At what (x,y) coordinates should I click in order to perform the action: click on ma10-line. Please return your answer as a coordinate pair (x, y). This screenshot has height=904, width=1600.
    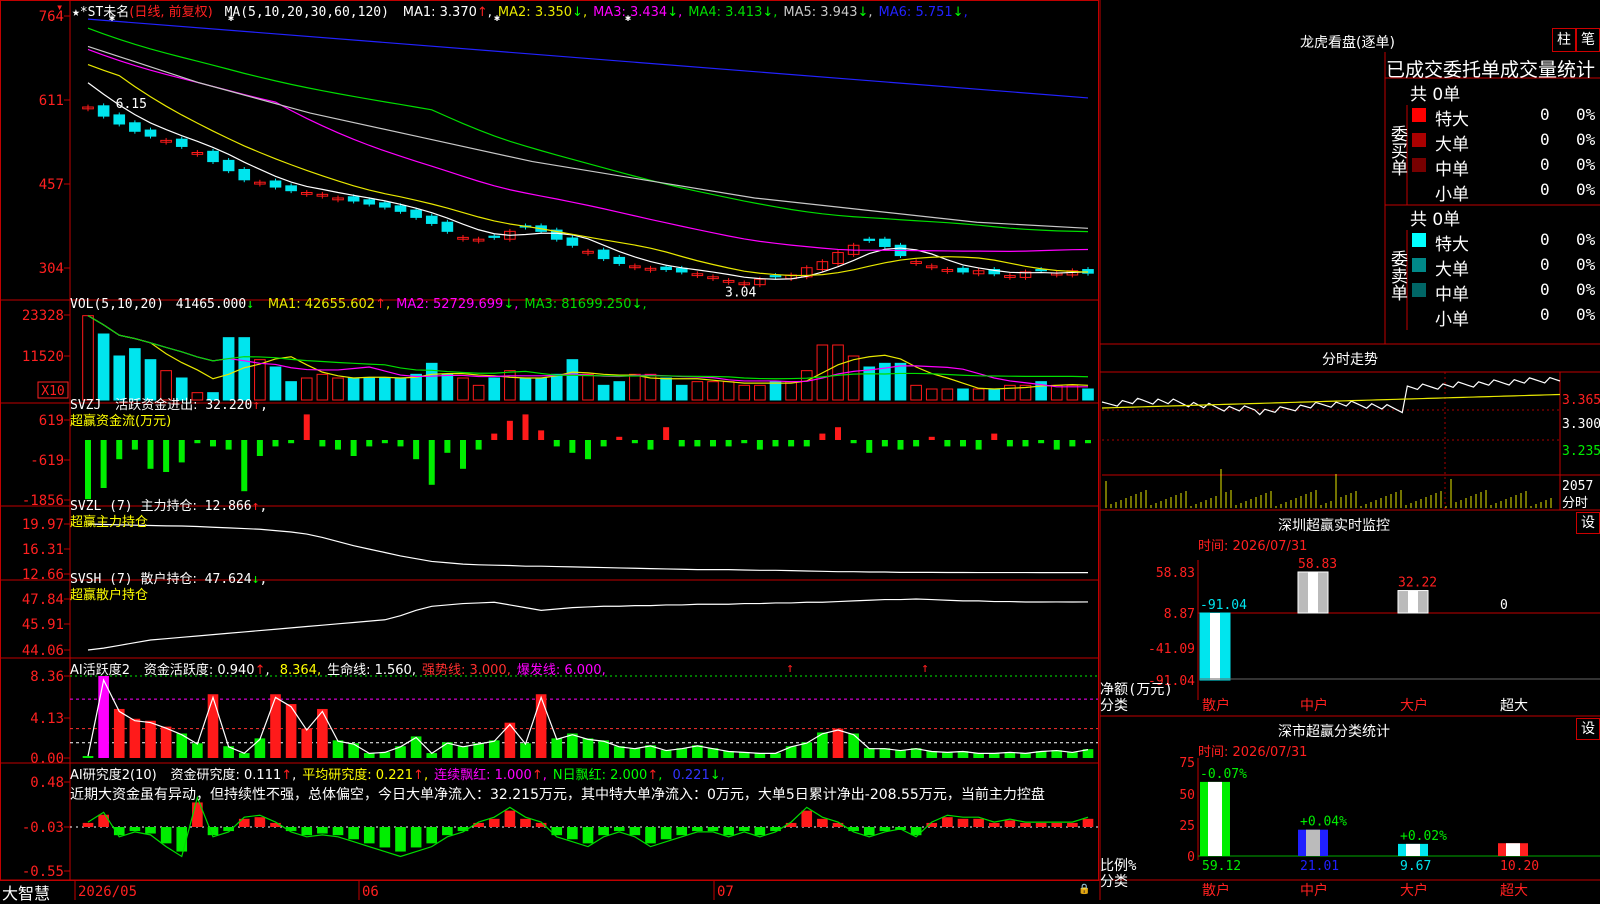
    Looking at the image, I should click on (588, 170).